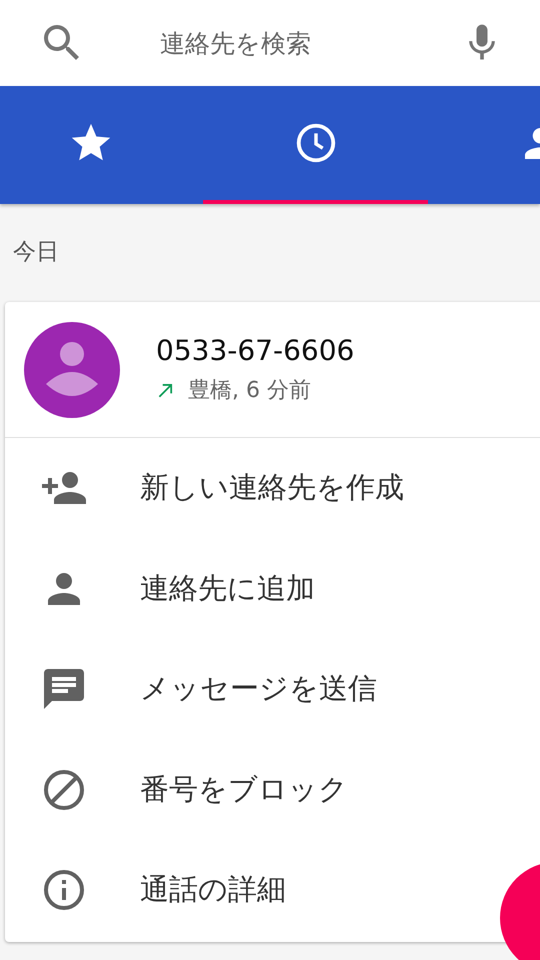 Image resolution: width=540 pixels, height=960 pixels. What do you see at coordinates (272, 890) in the screenshot?
I see `action-item: 通話の詳細` at bounding box center [272, 890].